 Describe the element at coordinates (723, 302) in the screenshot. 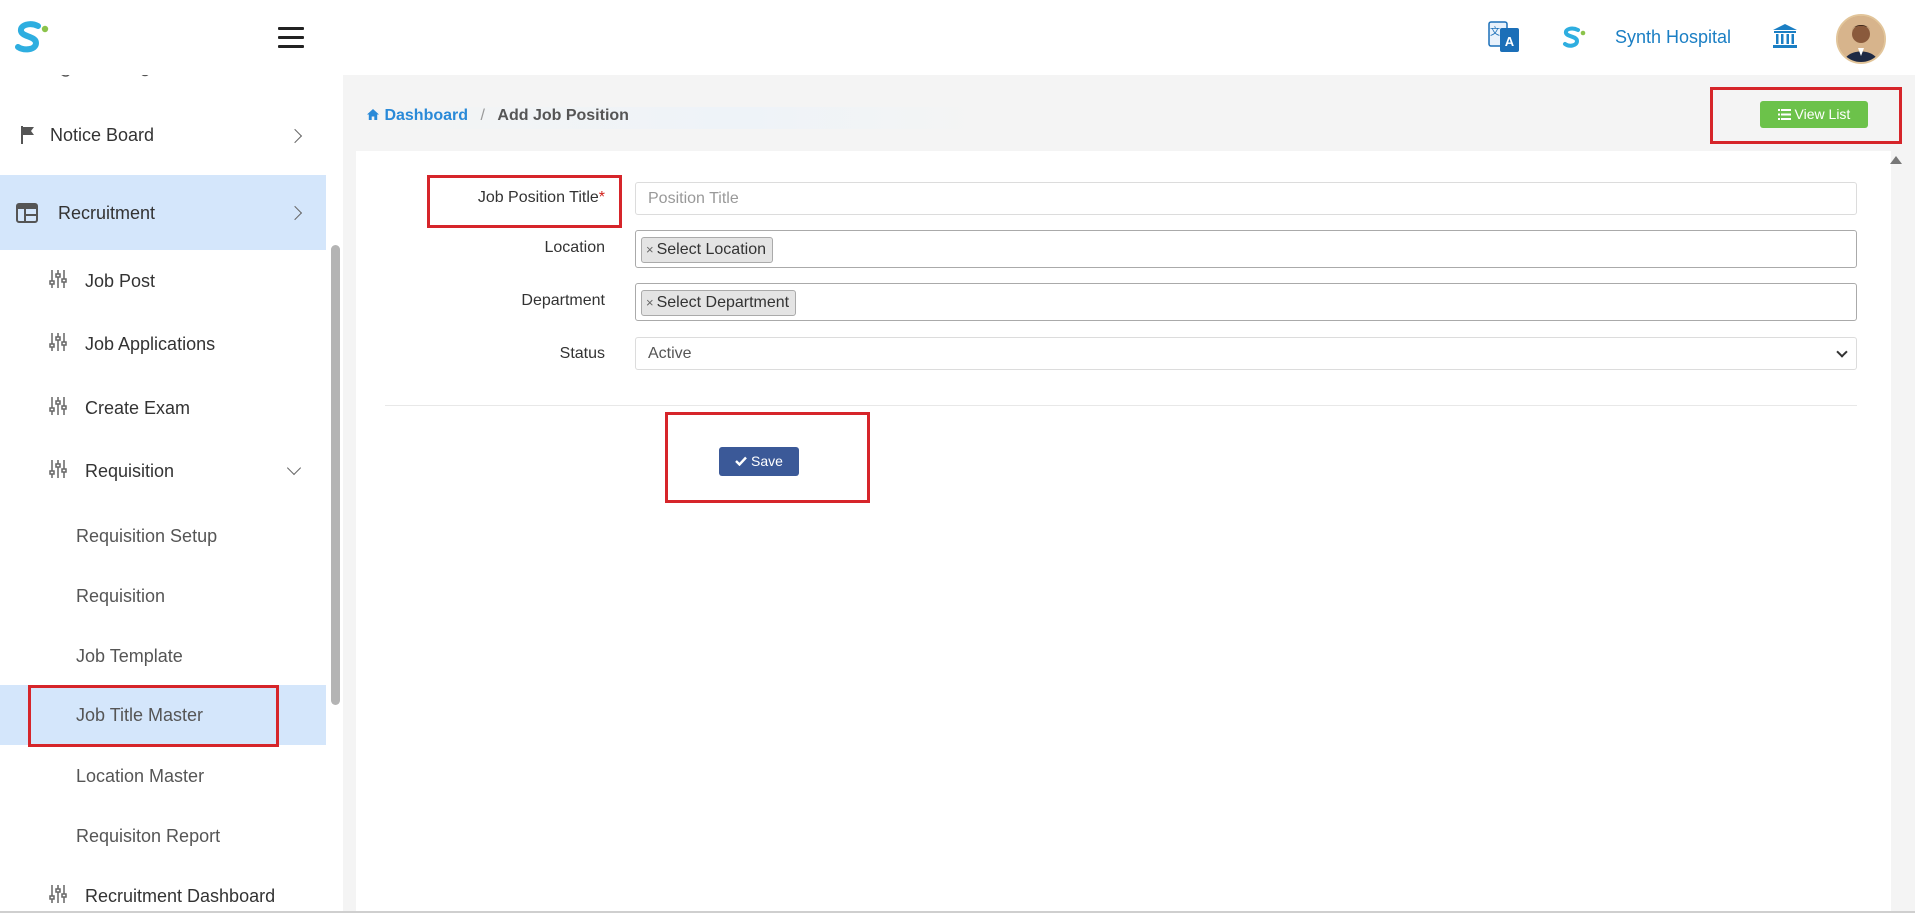

I see `department-chip-text: Select Department` at that location.